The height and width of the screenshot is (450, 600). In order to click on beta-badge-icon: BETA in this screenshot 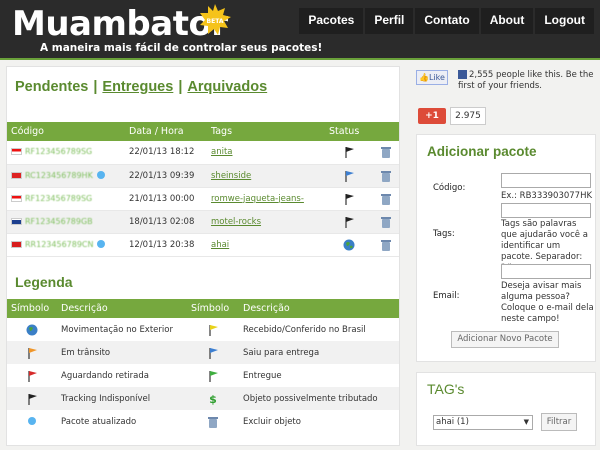, I will do `click(215, 19)`.